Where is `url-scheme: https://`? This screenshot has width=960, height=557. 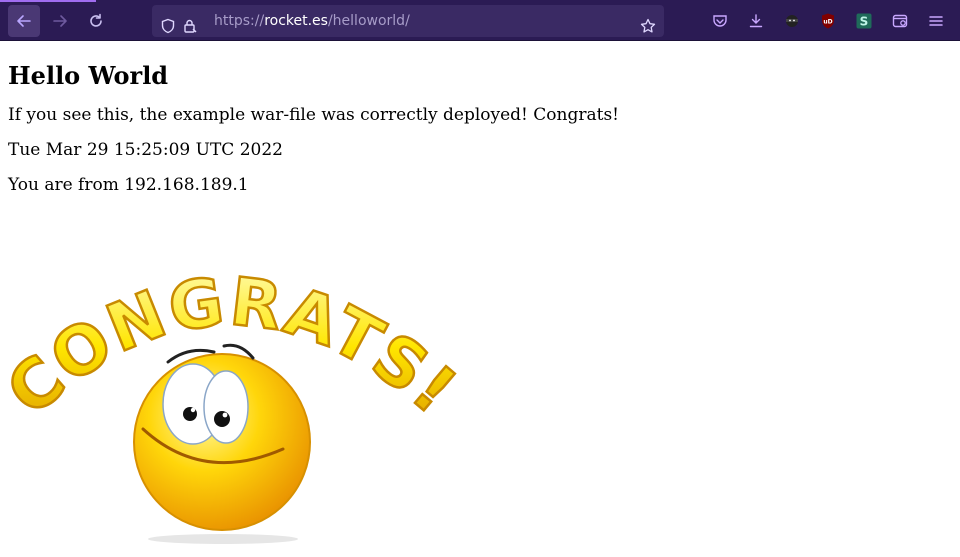
url-scheme: https:// is located at coordinates (239, 21).